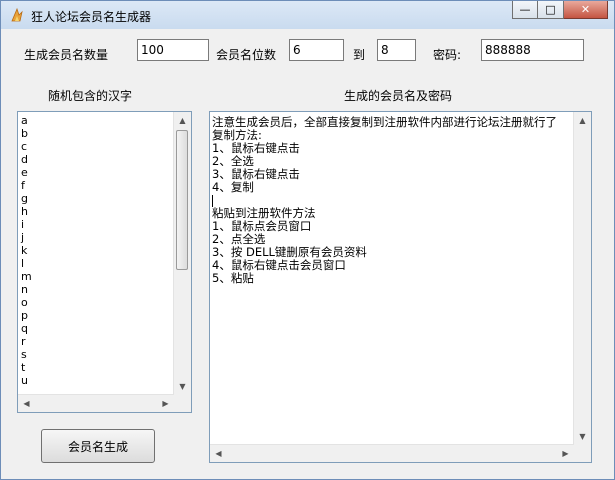 This screenshot has height=480, width=615. What do you see at coordinates (256, 174) in the screenshot?
I see `output-line: 3、鼠标右键点击` at bounding box center [256, 174].